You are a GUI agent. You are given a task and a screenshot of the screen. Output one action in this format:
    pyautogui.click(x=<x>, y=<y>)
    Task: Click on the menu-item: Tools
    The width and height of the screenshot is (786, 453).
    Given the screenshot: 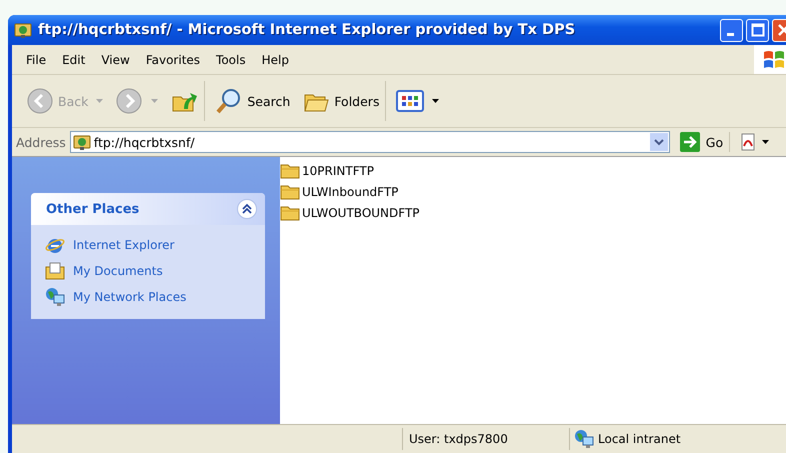 What is the action you would take?
    pyautogui.click(x=231, y=59)
    